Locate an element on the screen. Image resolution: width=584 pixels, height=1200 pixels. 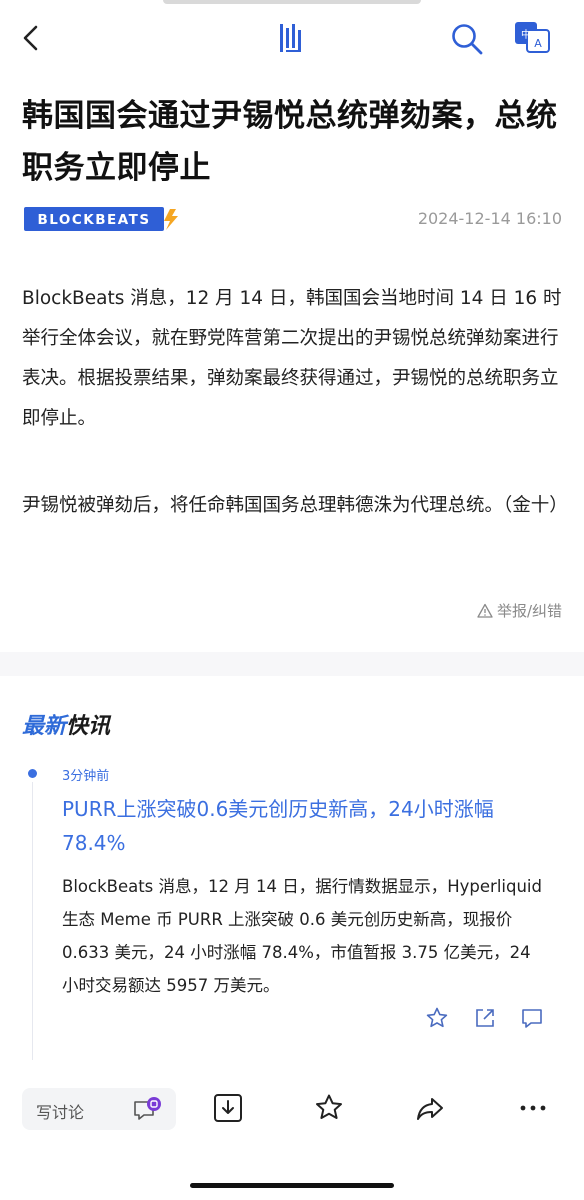
comment-placeholder: 写讨论 is located at coordinates (60, 1112).